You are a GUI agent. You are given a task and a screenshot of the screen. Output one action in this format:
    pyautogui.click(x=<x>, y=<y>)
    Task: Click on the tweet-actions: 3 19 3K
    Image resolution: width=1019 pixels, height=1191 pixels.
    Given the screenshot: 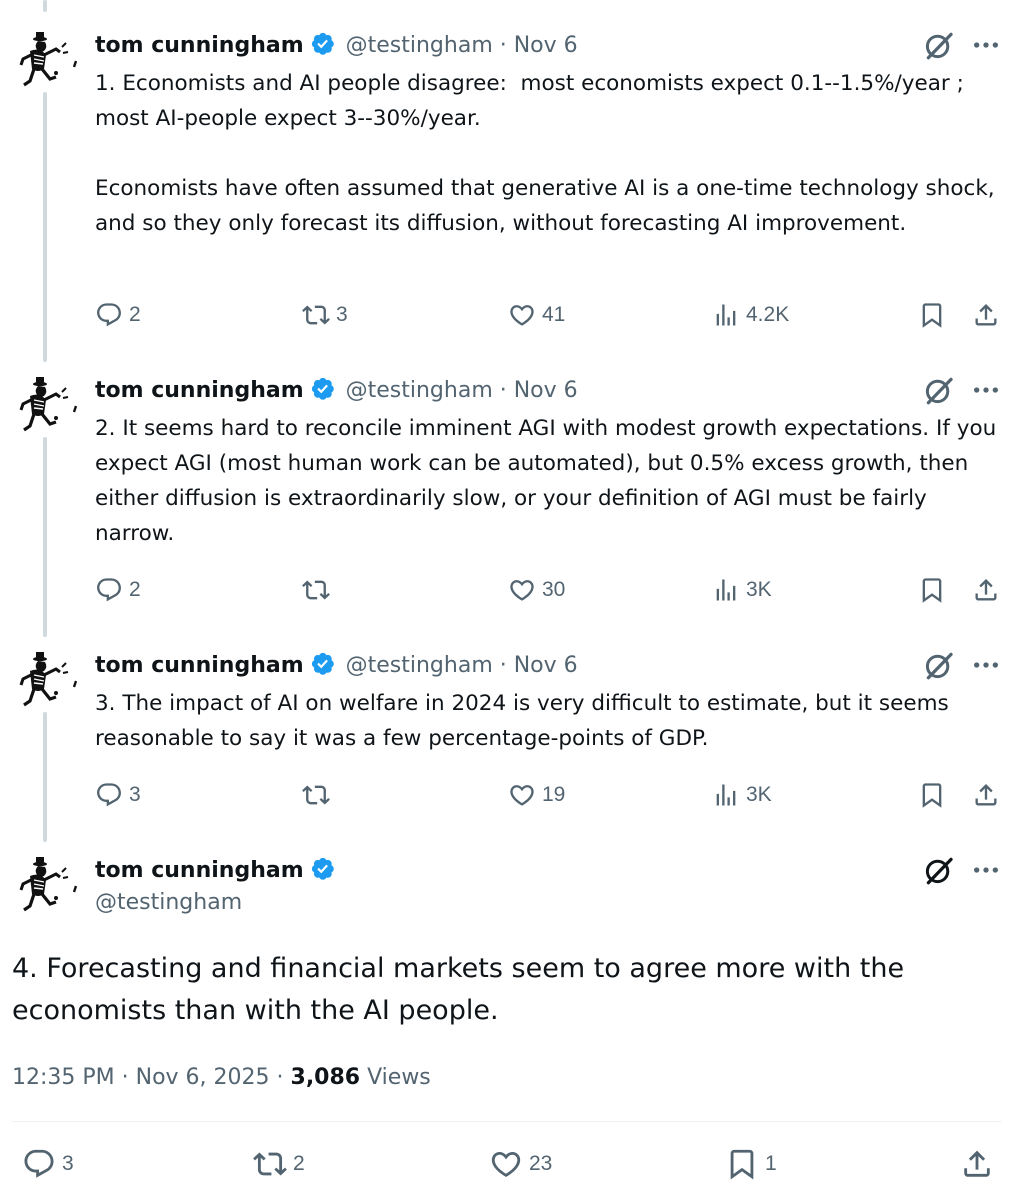 What is the action you would take?
    pyautogui.click(x=509, y=795)
    